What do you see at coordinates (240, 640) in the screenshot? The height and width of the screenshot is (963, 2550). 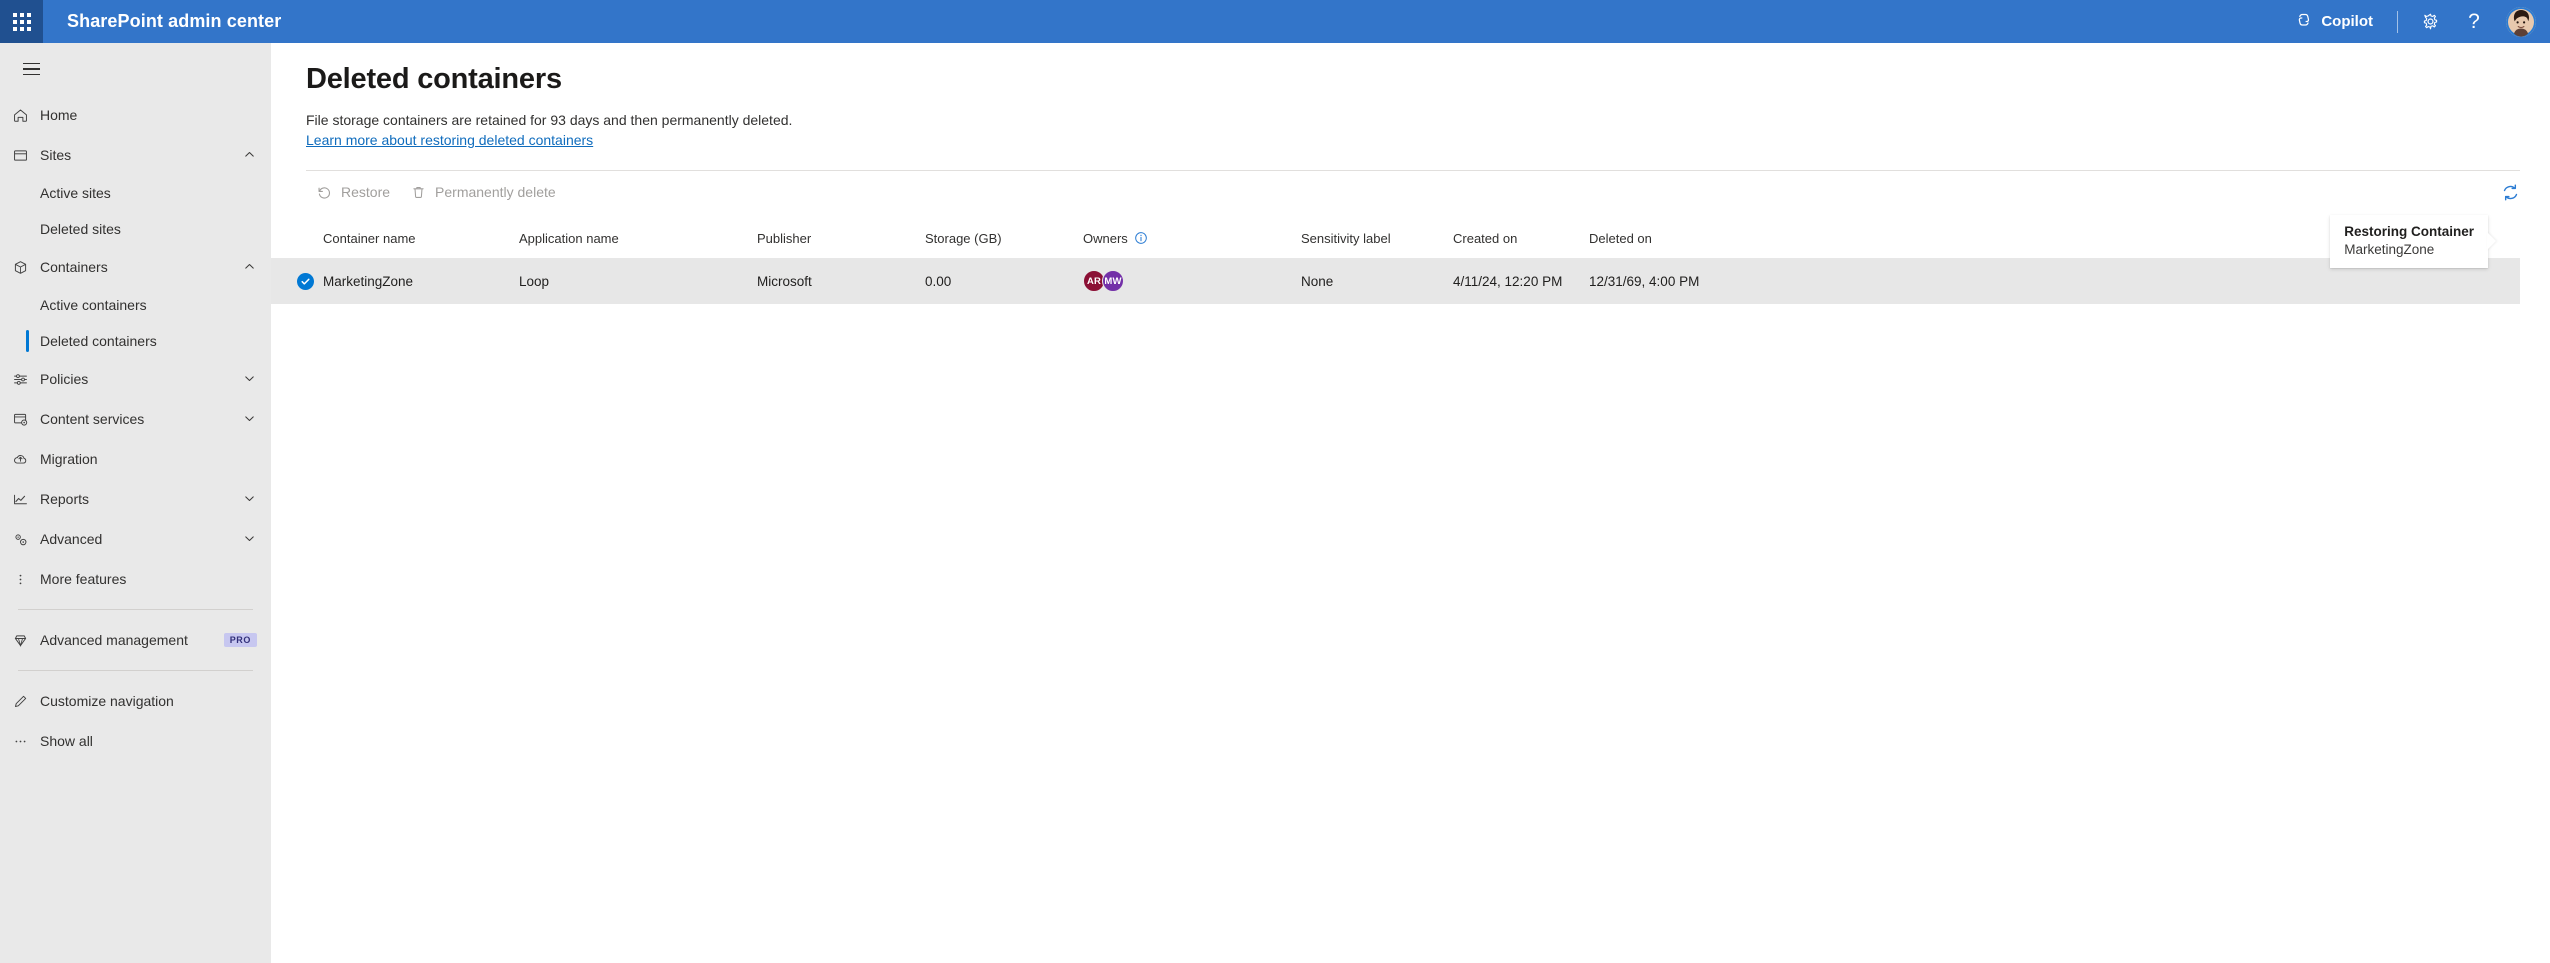 I see `pro-badge: PRO` at bounding box center [240, 640].